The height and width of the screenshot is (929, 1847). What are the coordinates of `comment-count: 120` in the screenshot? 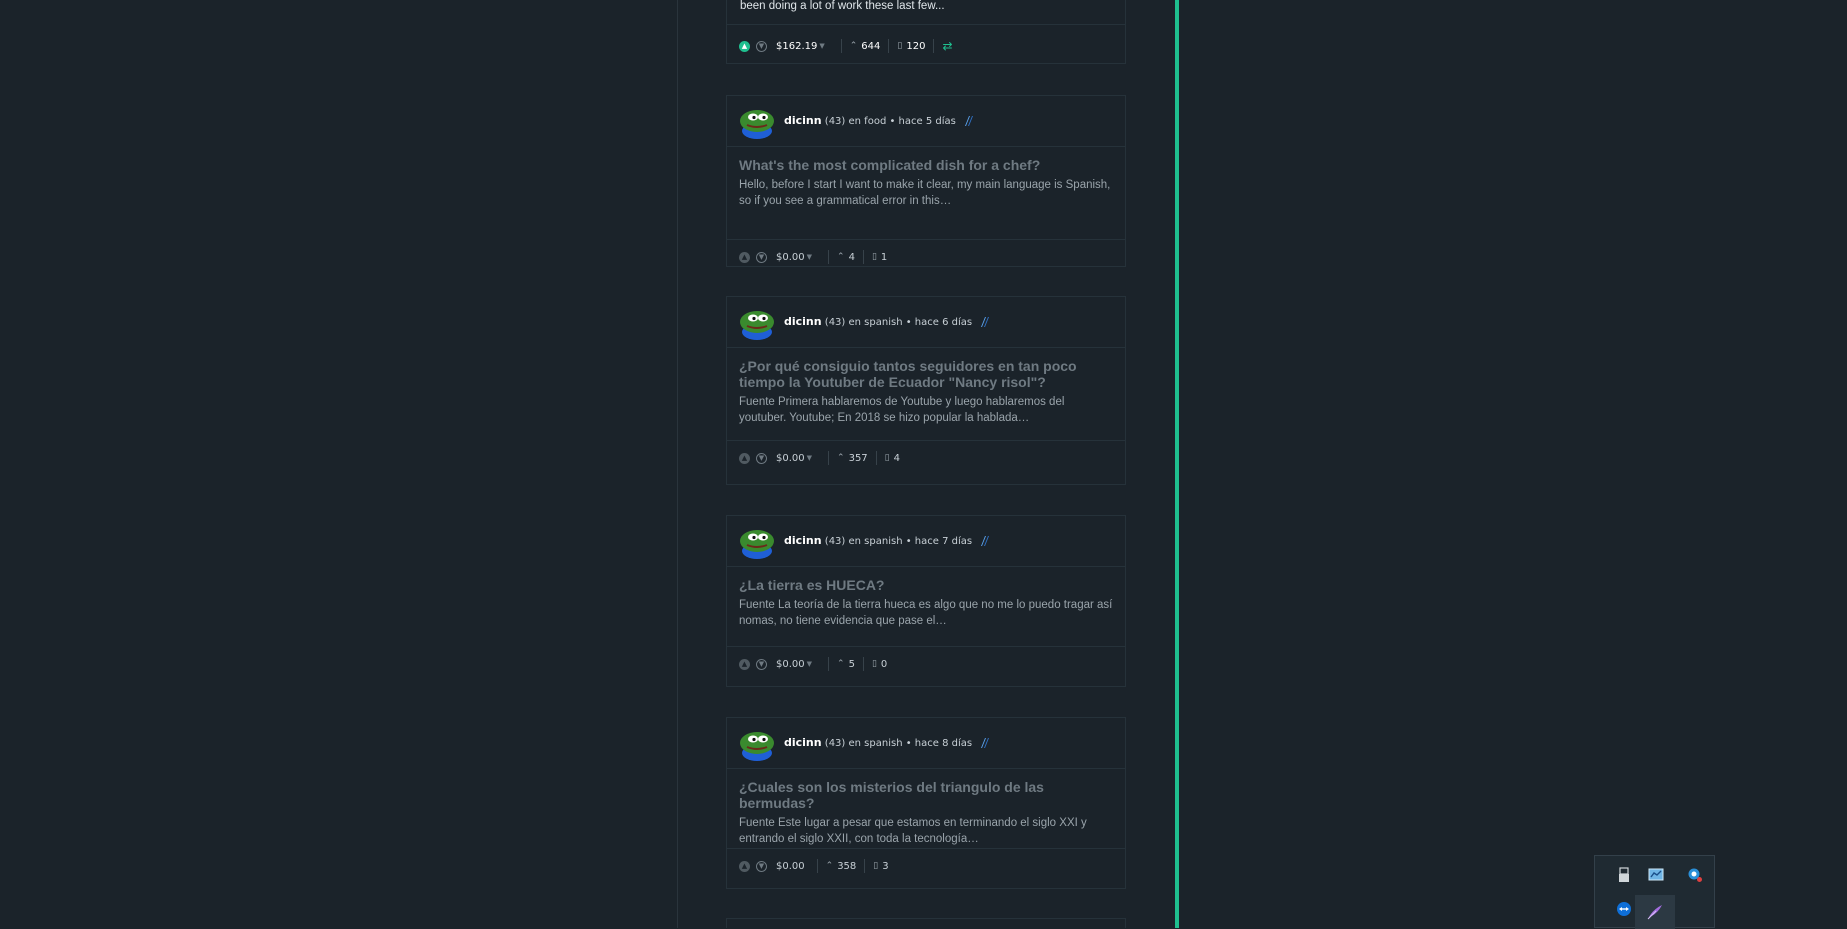 It's located at (915, 46).